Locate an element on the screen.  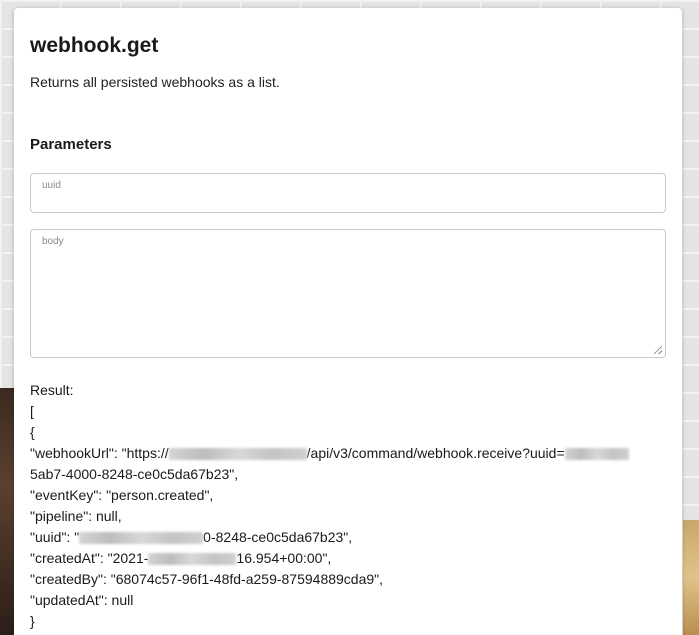
json-webhookurl-path: /api/v3/command/webhook.receive?uuid= is located at coordinates (435, 453).